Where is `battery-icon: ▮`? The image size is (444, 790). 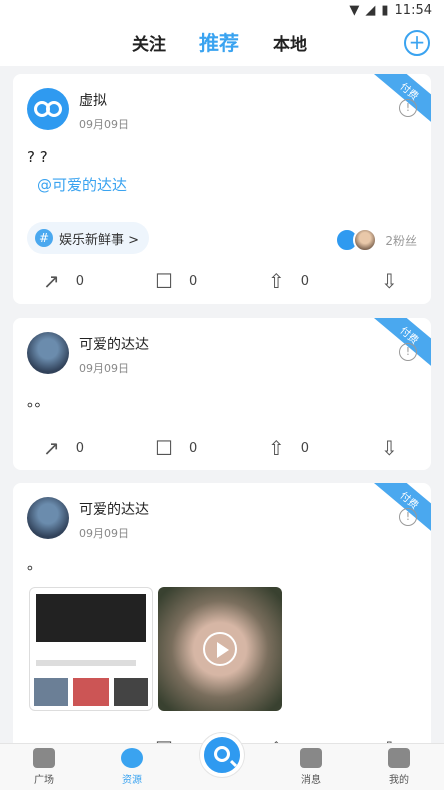 battery-icon: ▮ is located at coordinates (385, 10).